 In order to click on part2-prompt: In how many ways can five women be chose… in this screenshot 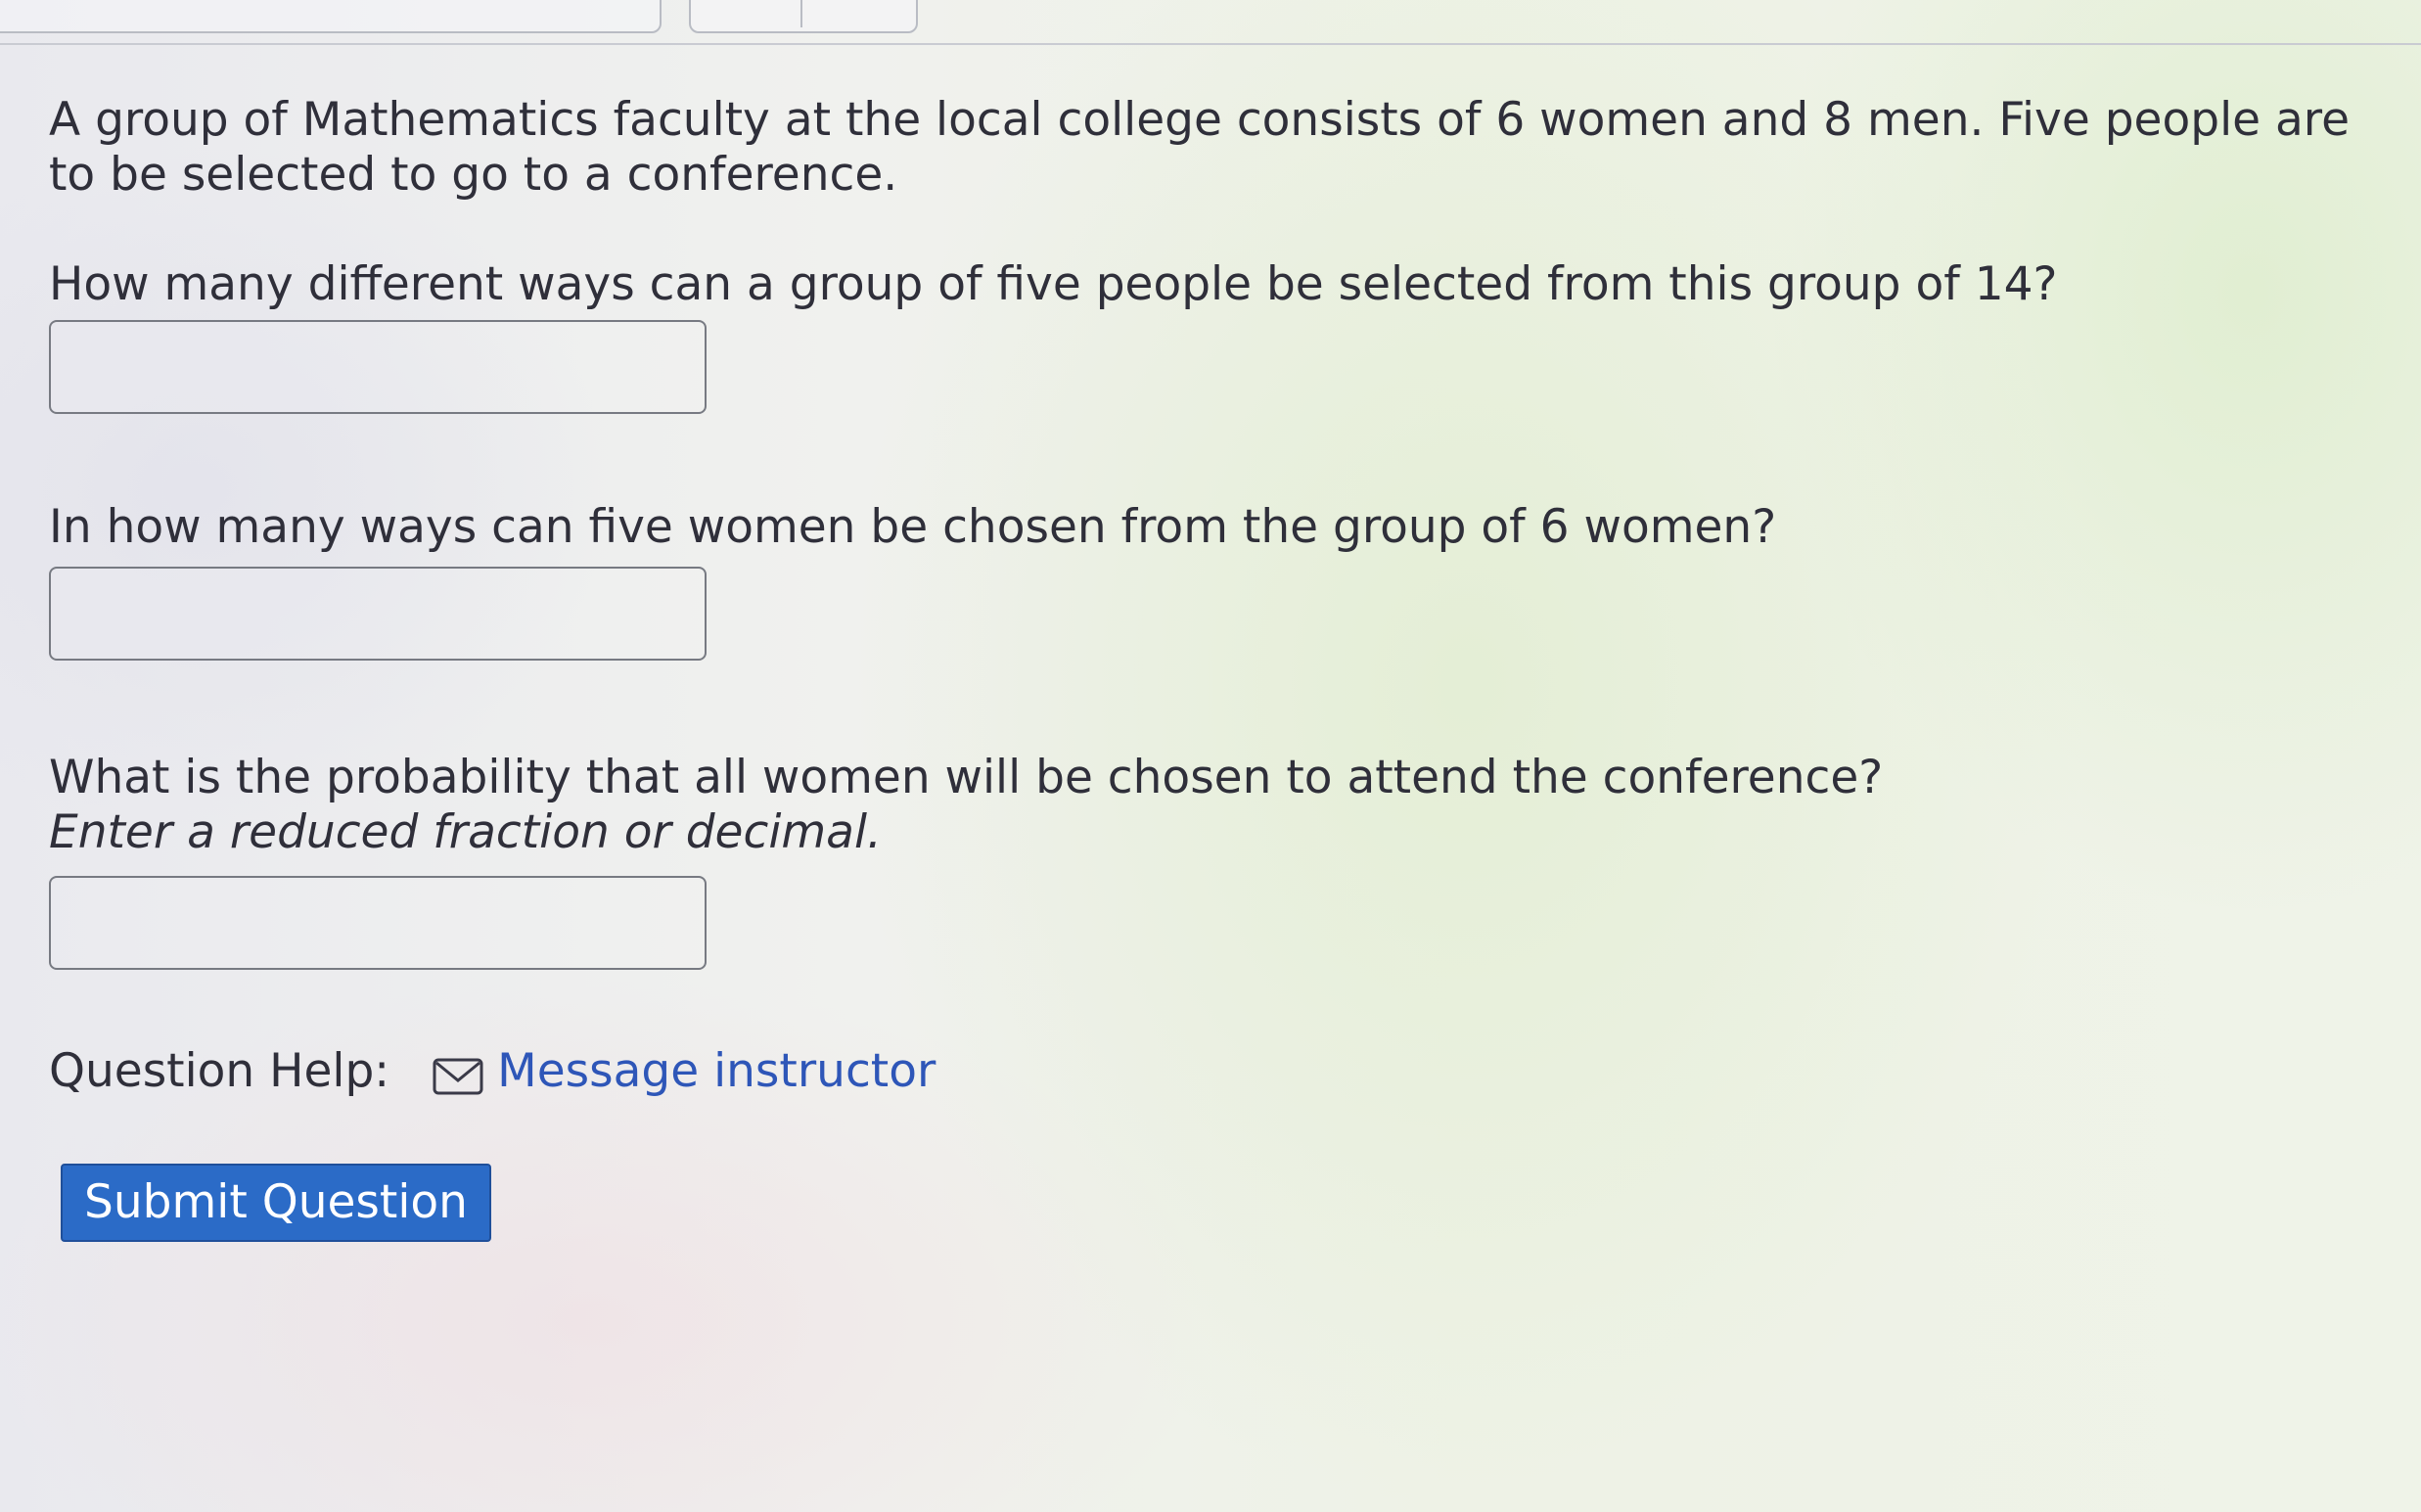, I will do `click(913, 527)`.